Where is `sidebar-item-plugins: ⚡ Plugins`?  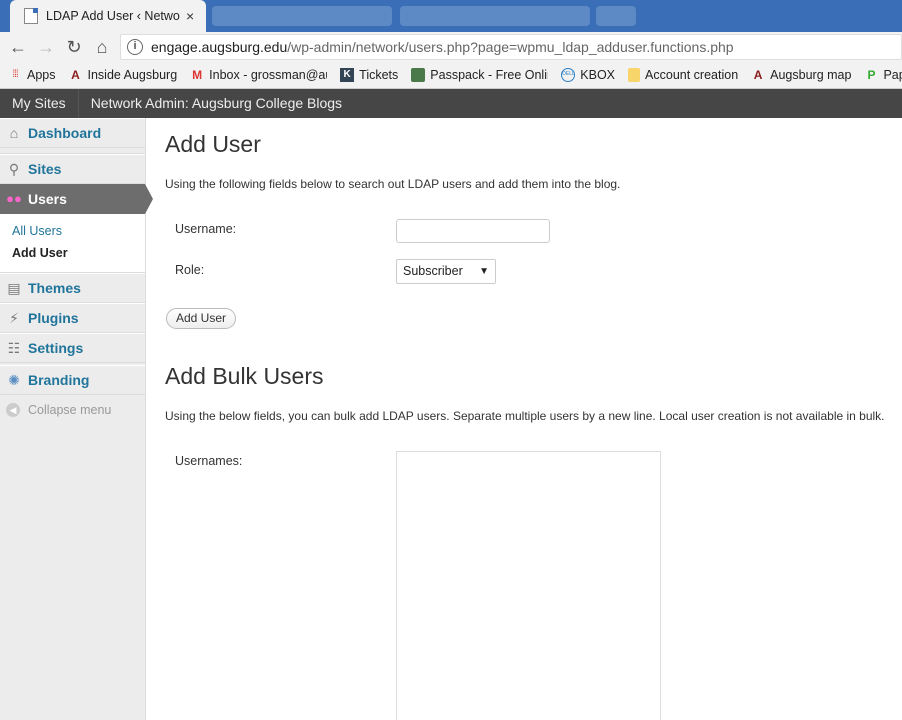
sidebar-item-plugins: ⚡ Plugins is located at coordinates (72, 318).